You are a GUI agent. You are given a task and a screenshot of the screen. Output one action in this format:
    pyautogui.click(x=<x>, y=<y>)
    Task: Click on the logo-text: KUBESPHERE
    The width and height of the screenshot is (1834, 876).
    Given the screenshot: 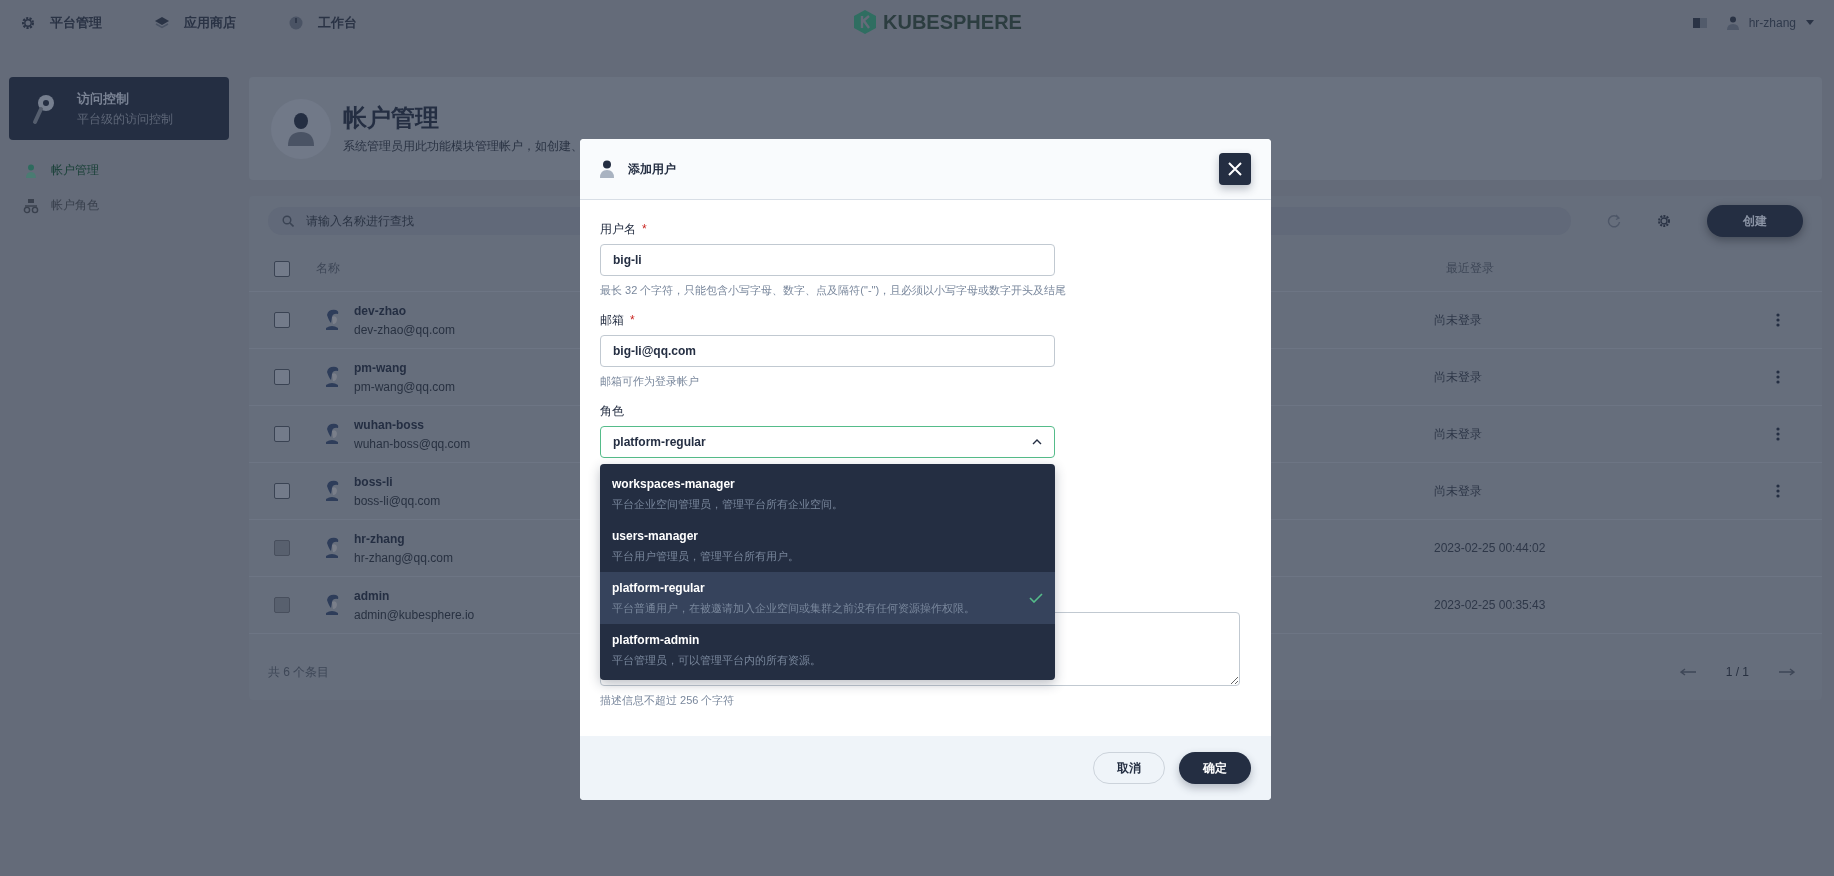 What is the action you would take?
    pyautogui.click(x=952, y=22)
    